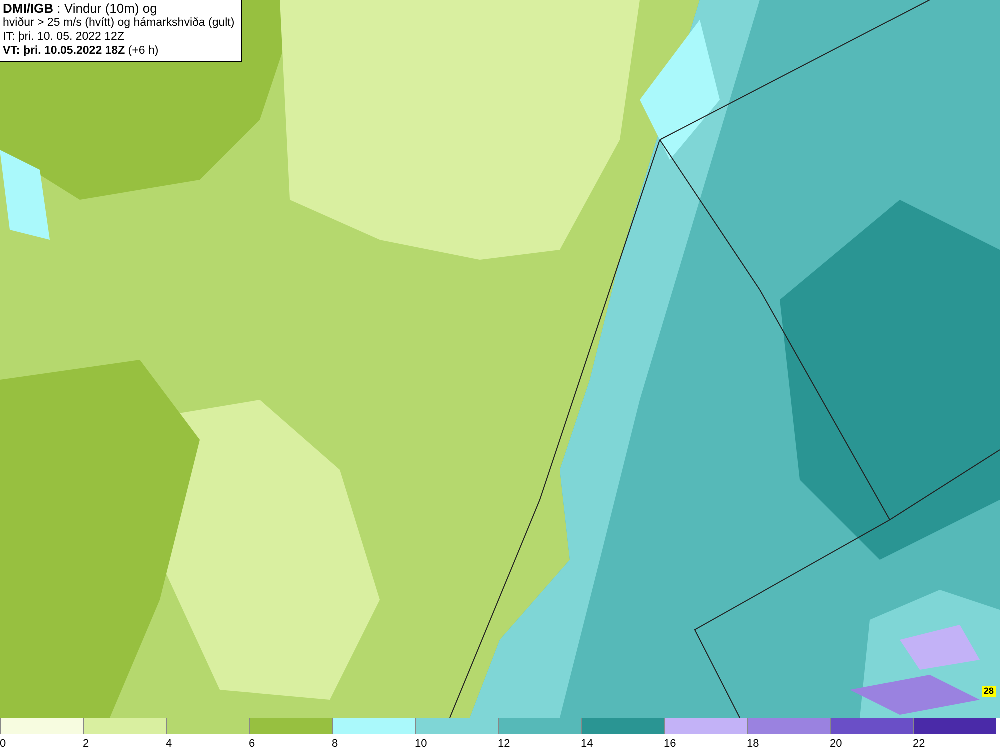  What do you see at coordinates (421, 742) in the screenshot?
I see `legend-label: 10` at bounding box center [421, 742].